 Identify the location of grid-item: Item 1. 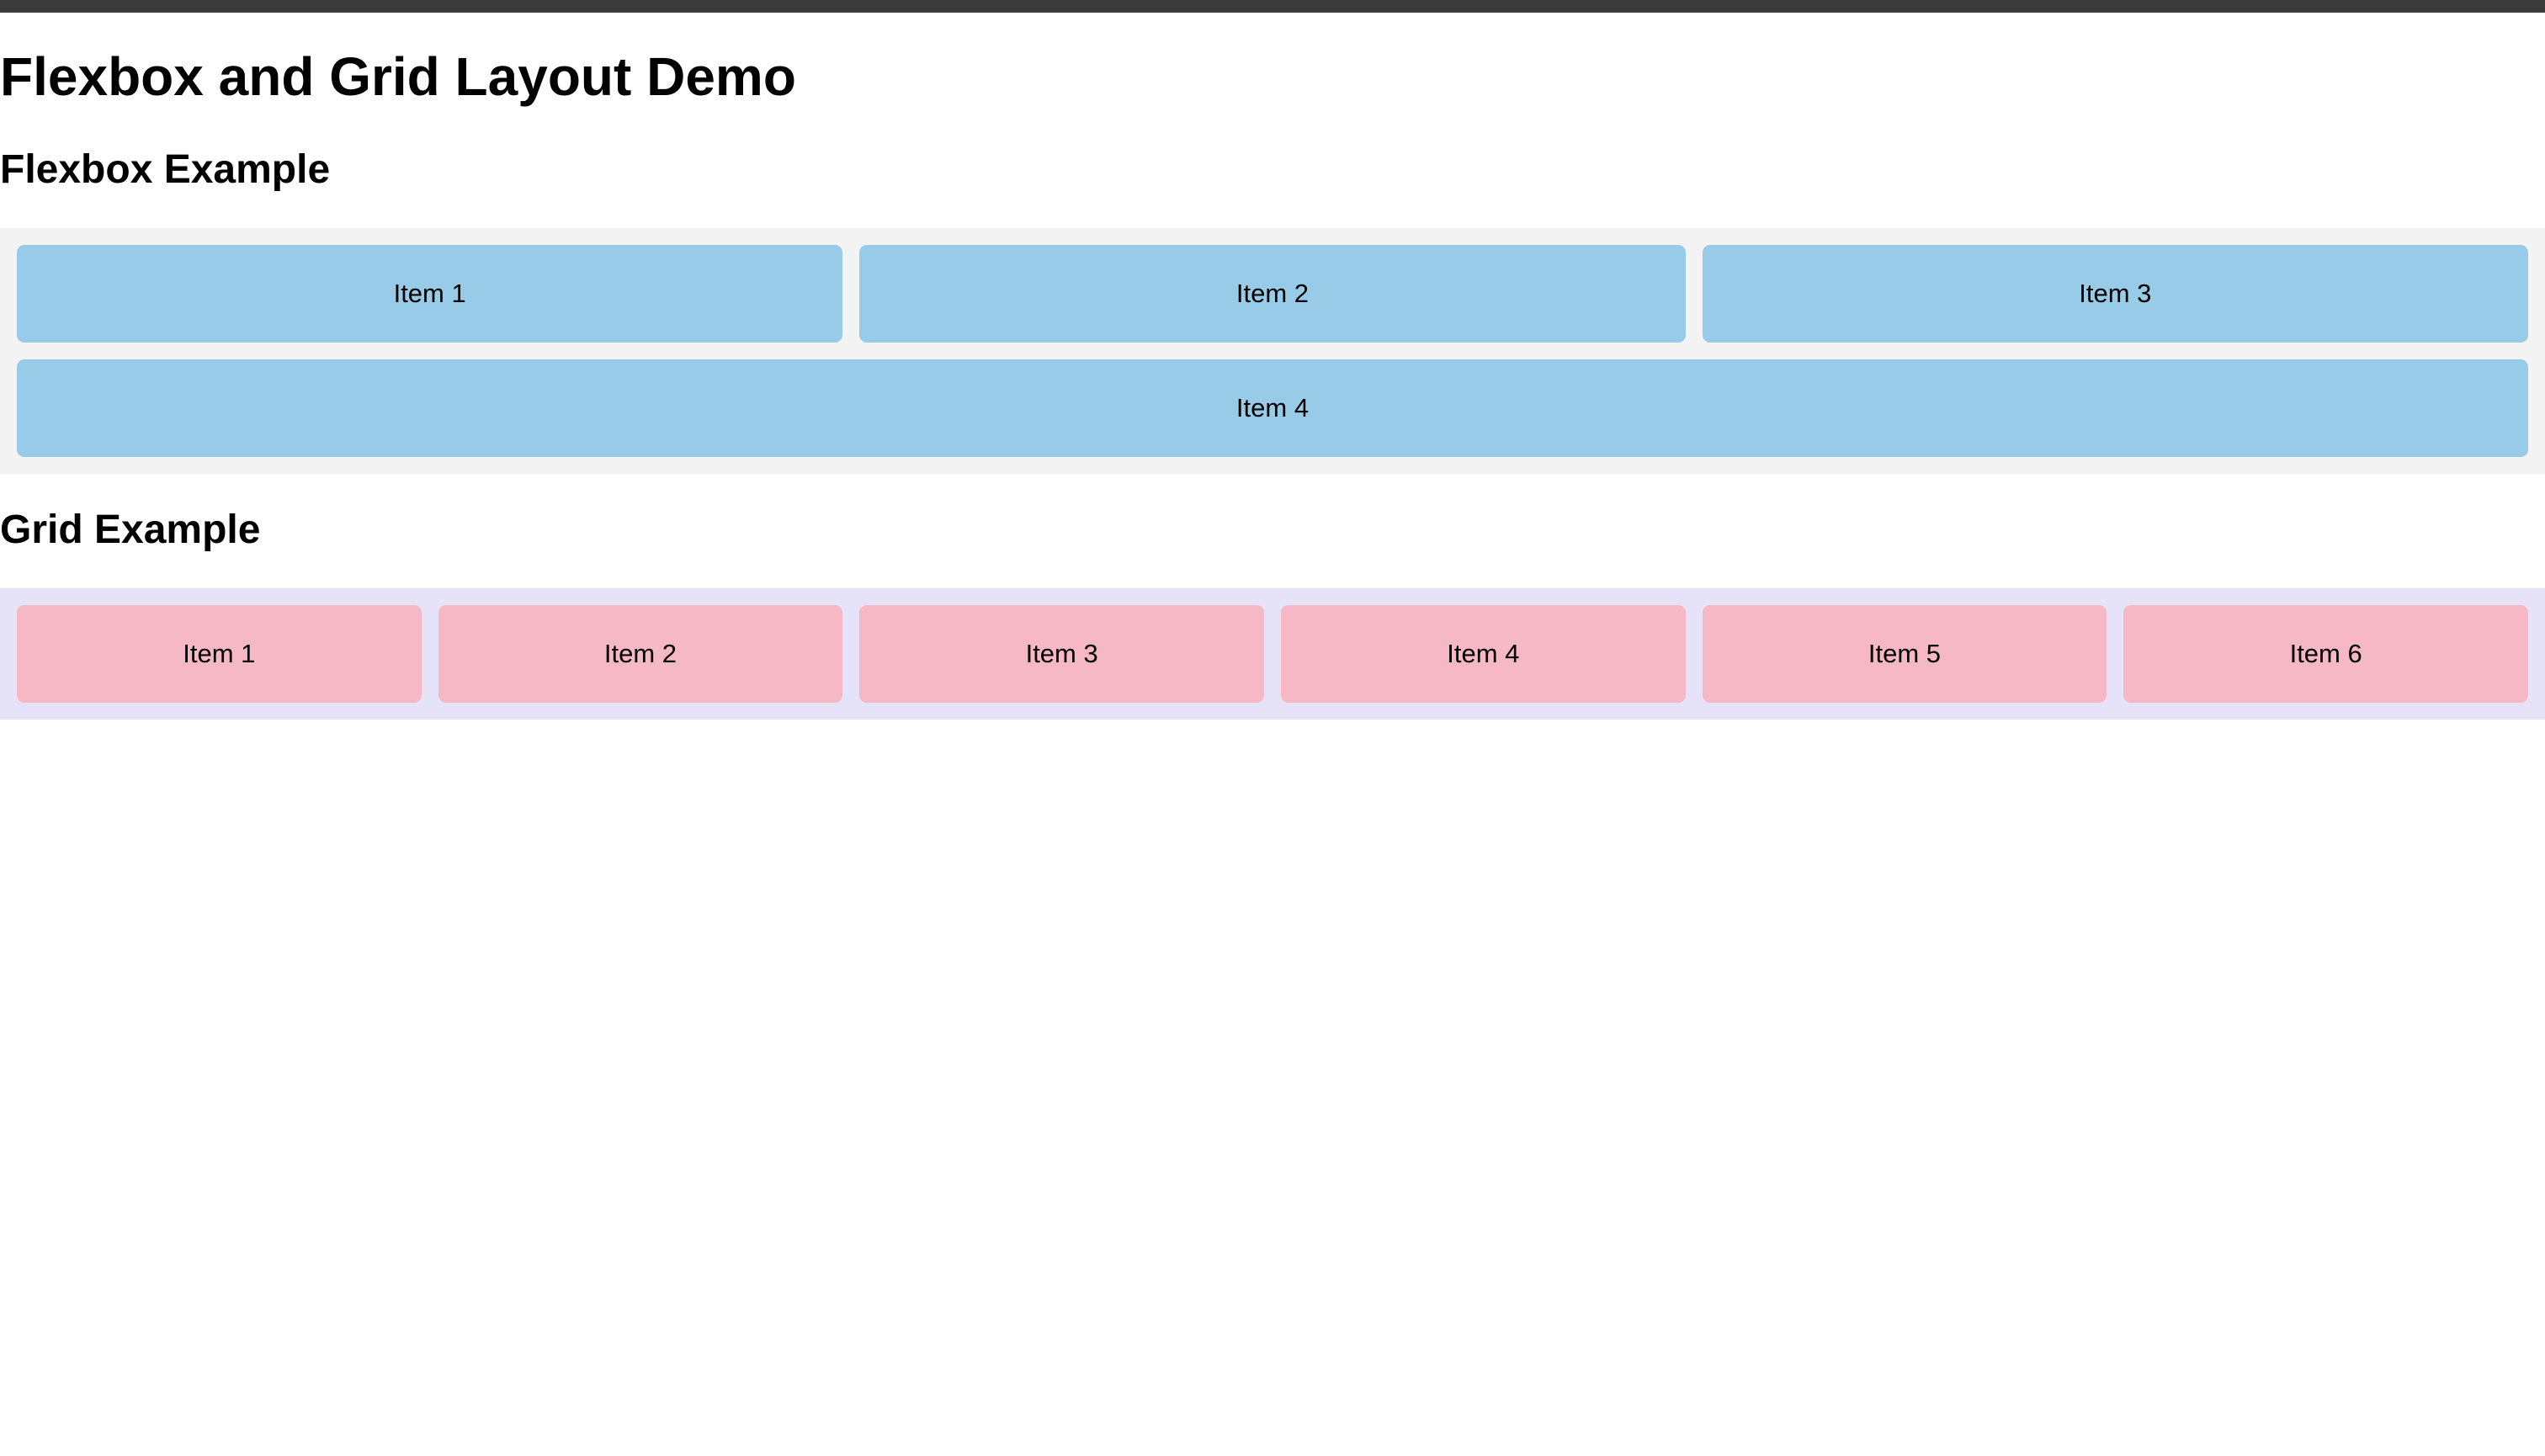
(220, 654).